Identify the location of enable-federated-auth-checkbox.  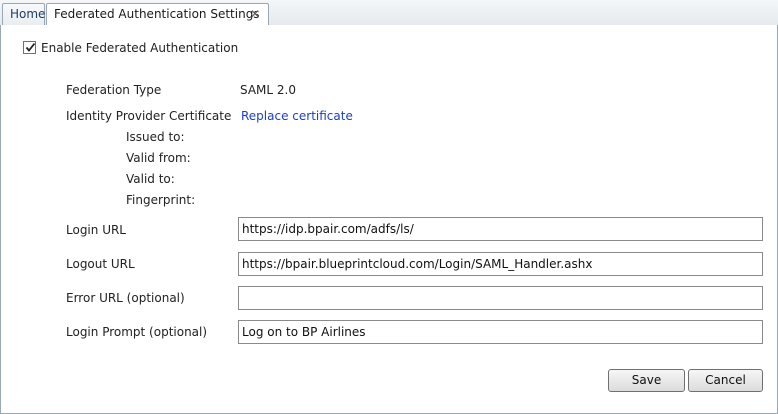
(29, 47).